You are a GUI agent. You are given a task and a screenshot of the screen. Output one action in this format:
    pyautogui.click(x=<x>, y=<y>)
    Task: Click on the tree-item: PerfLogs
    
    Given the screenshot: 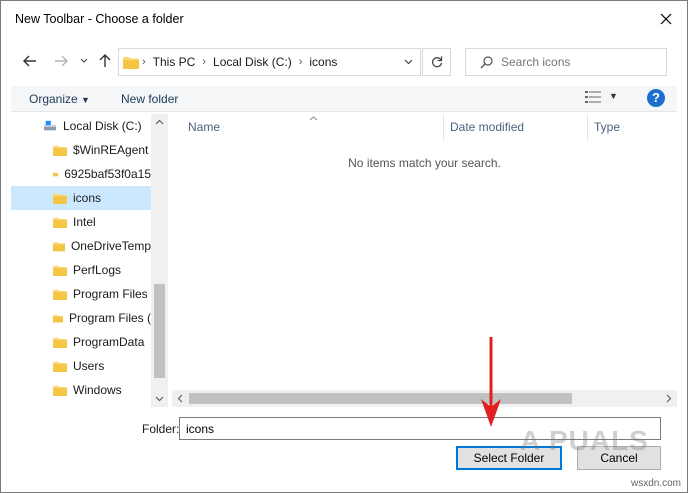 What is the action you would take?
    pyautogui.click(x=81, y=270)
    